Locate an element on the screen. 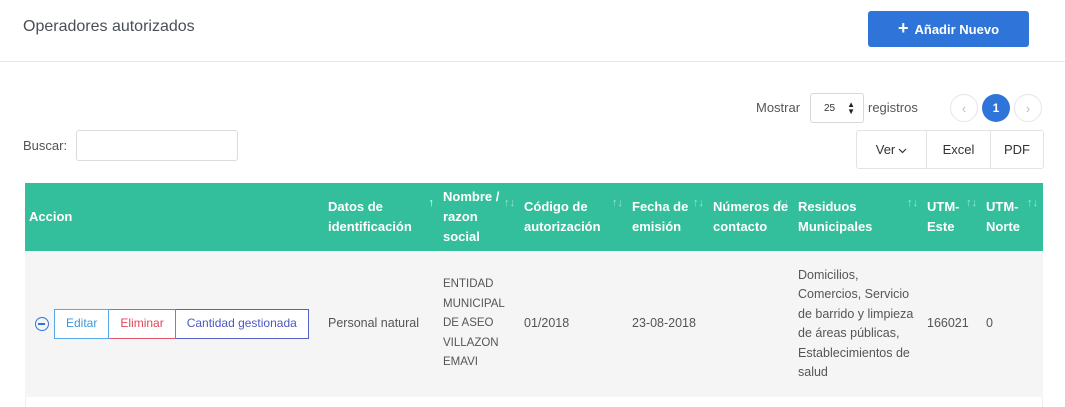 The width and height of the screenshot is (1065, 407). col-header-codigo: Código de autorización ↑↓ is located at coordinates (574, 217).